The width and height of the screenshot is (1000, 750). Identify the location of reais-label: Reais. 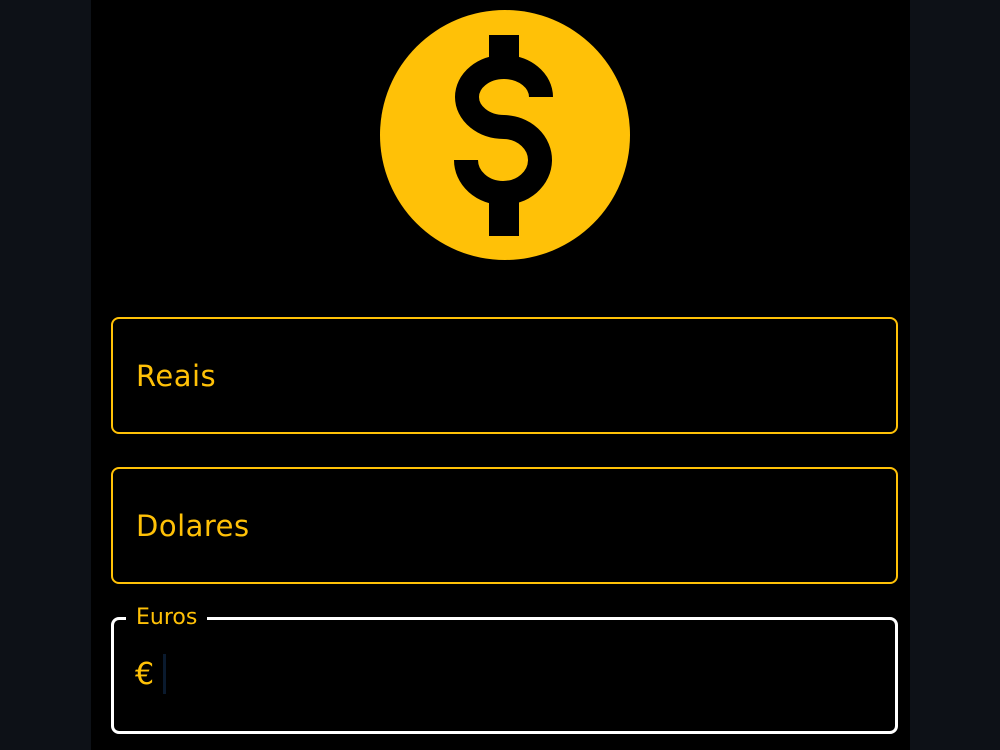
(176, 375).